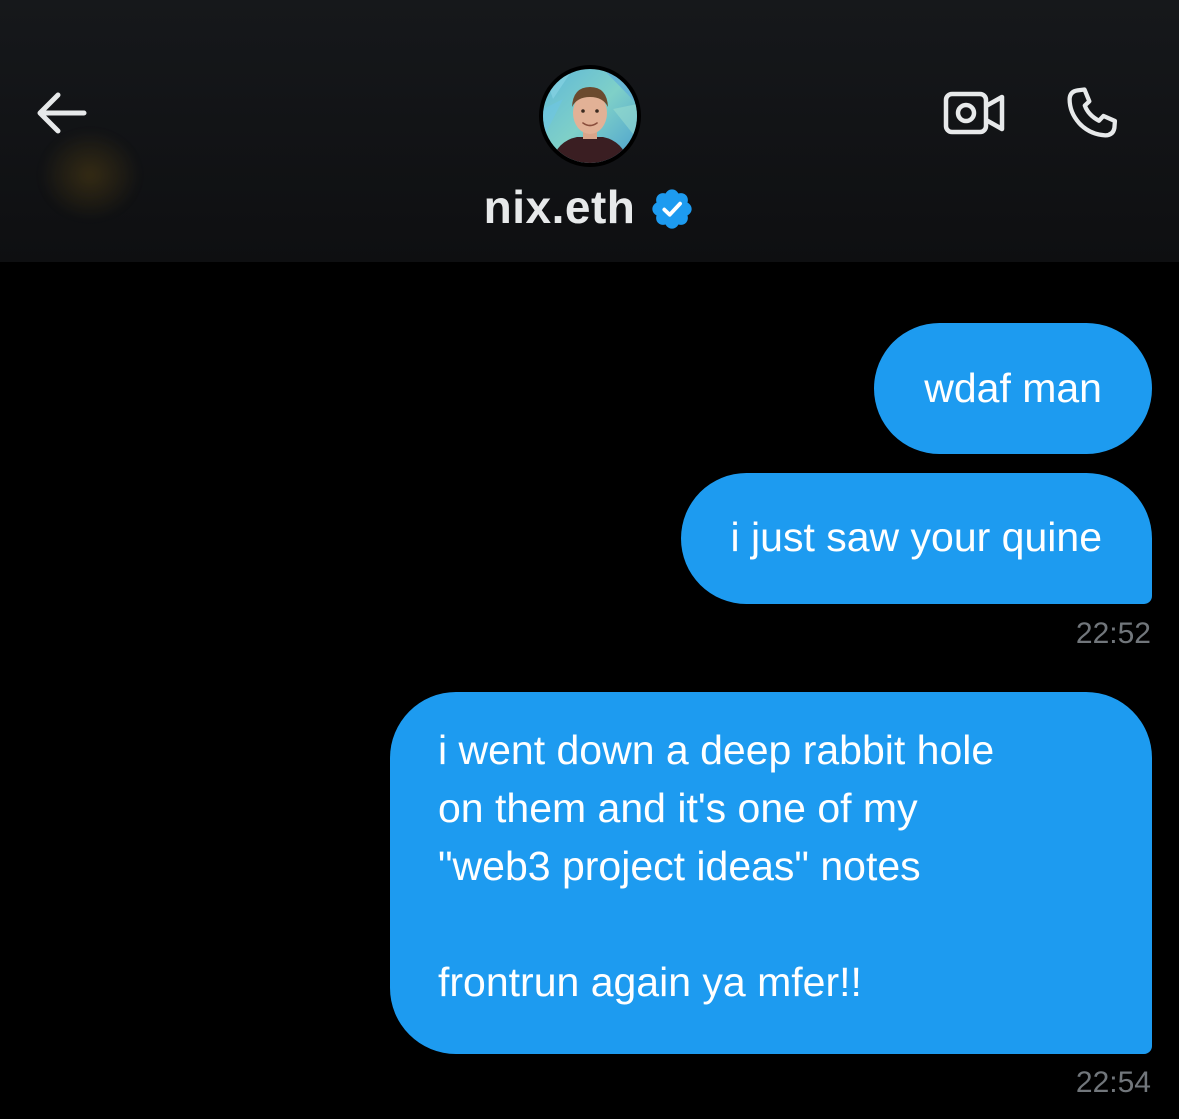  I want to click on voice-call-button, so click(1092, 113).